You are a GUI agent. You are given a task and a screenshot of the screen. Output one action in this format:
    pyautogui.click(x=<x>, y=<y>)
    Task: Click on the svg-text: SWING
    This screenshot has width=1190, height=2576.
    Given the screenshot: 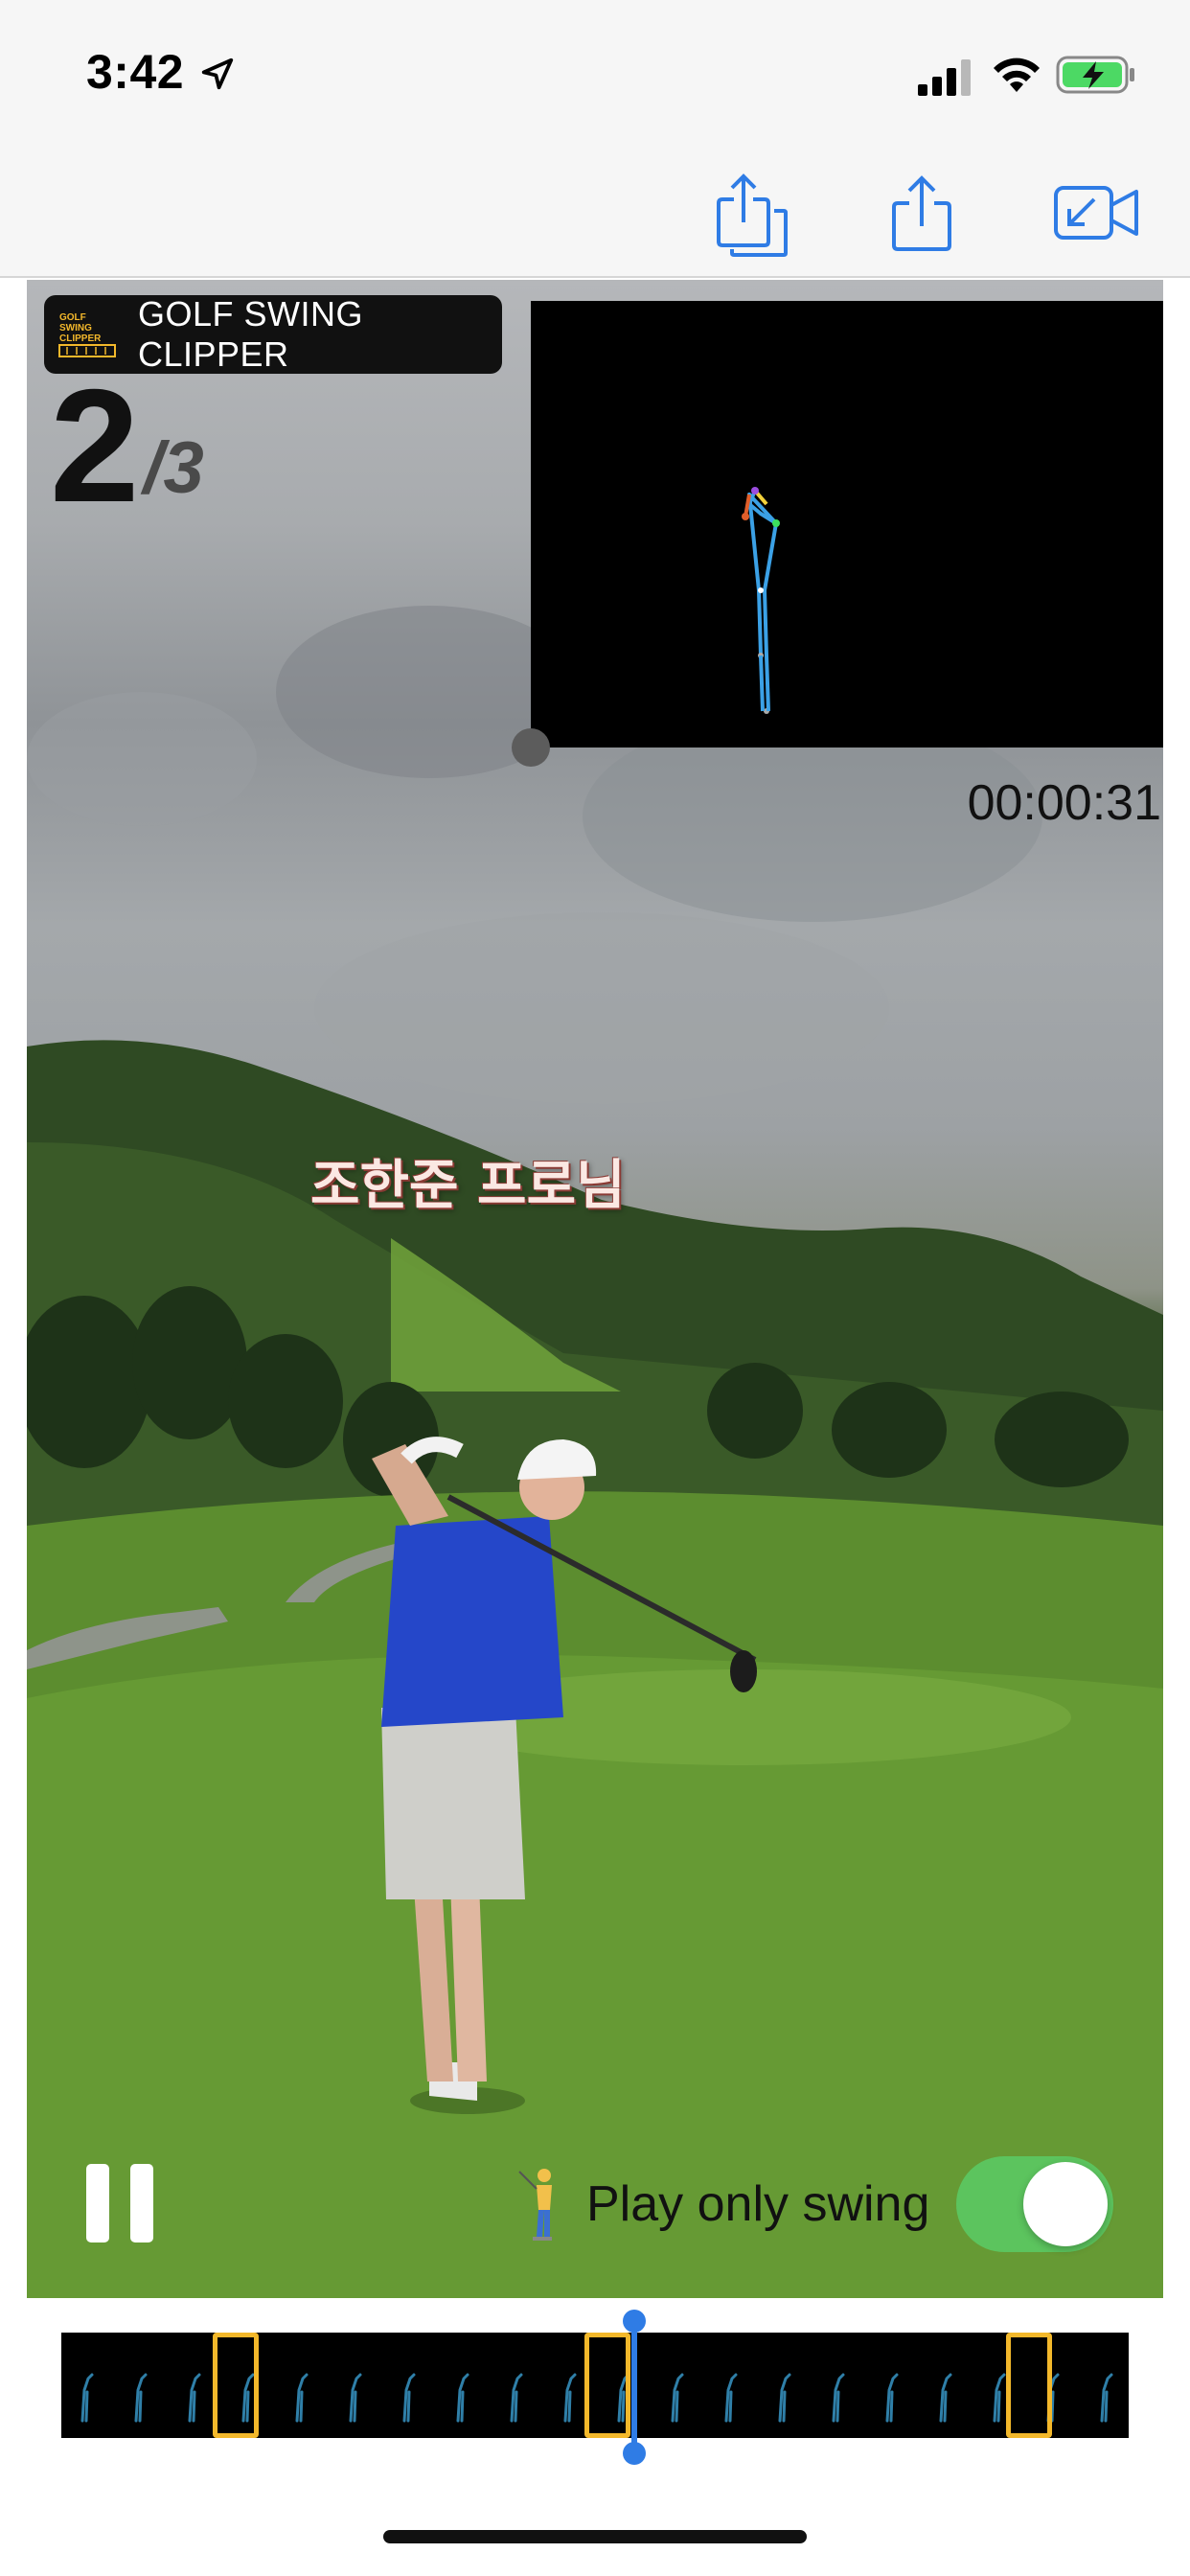 What is the action you would take?
    pyautogui.click(x=76, y=328)
    